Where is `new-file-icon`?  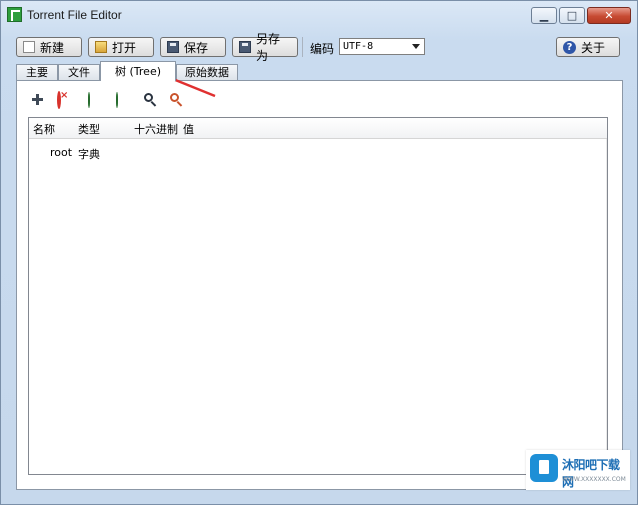 new-file-icon is located at coordinates (29, 47).